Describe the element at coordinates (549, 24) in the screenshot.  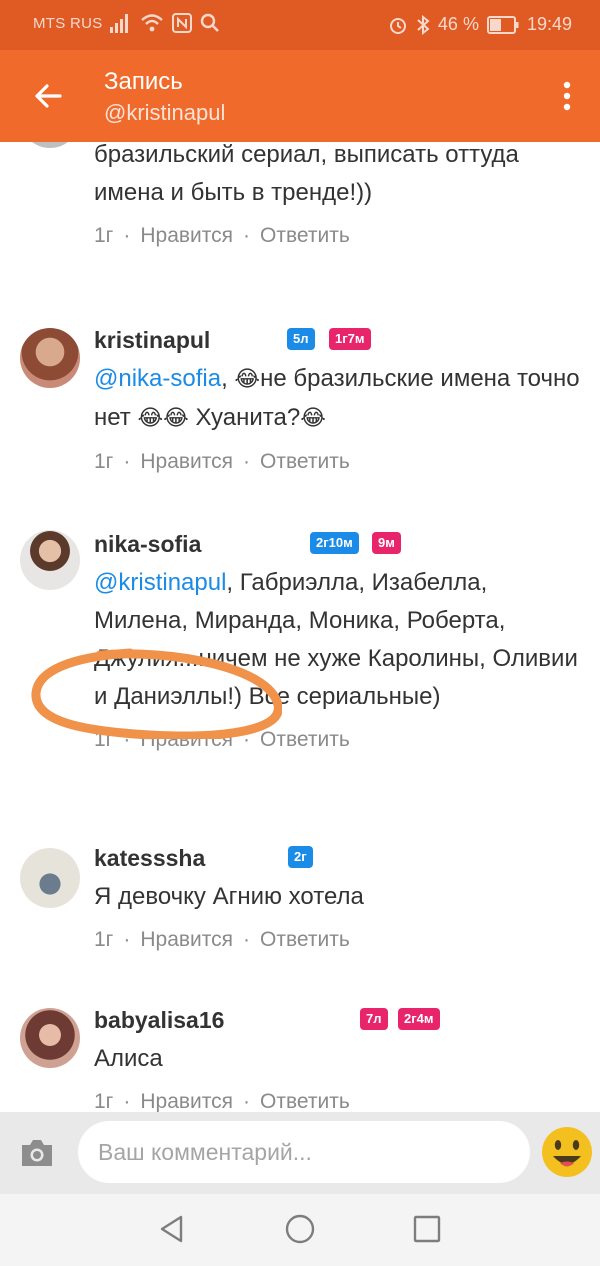
I see `clock: 19:49` at that location.